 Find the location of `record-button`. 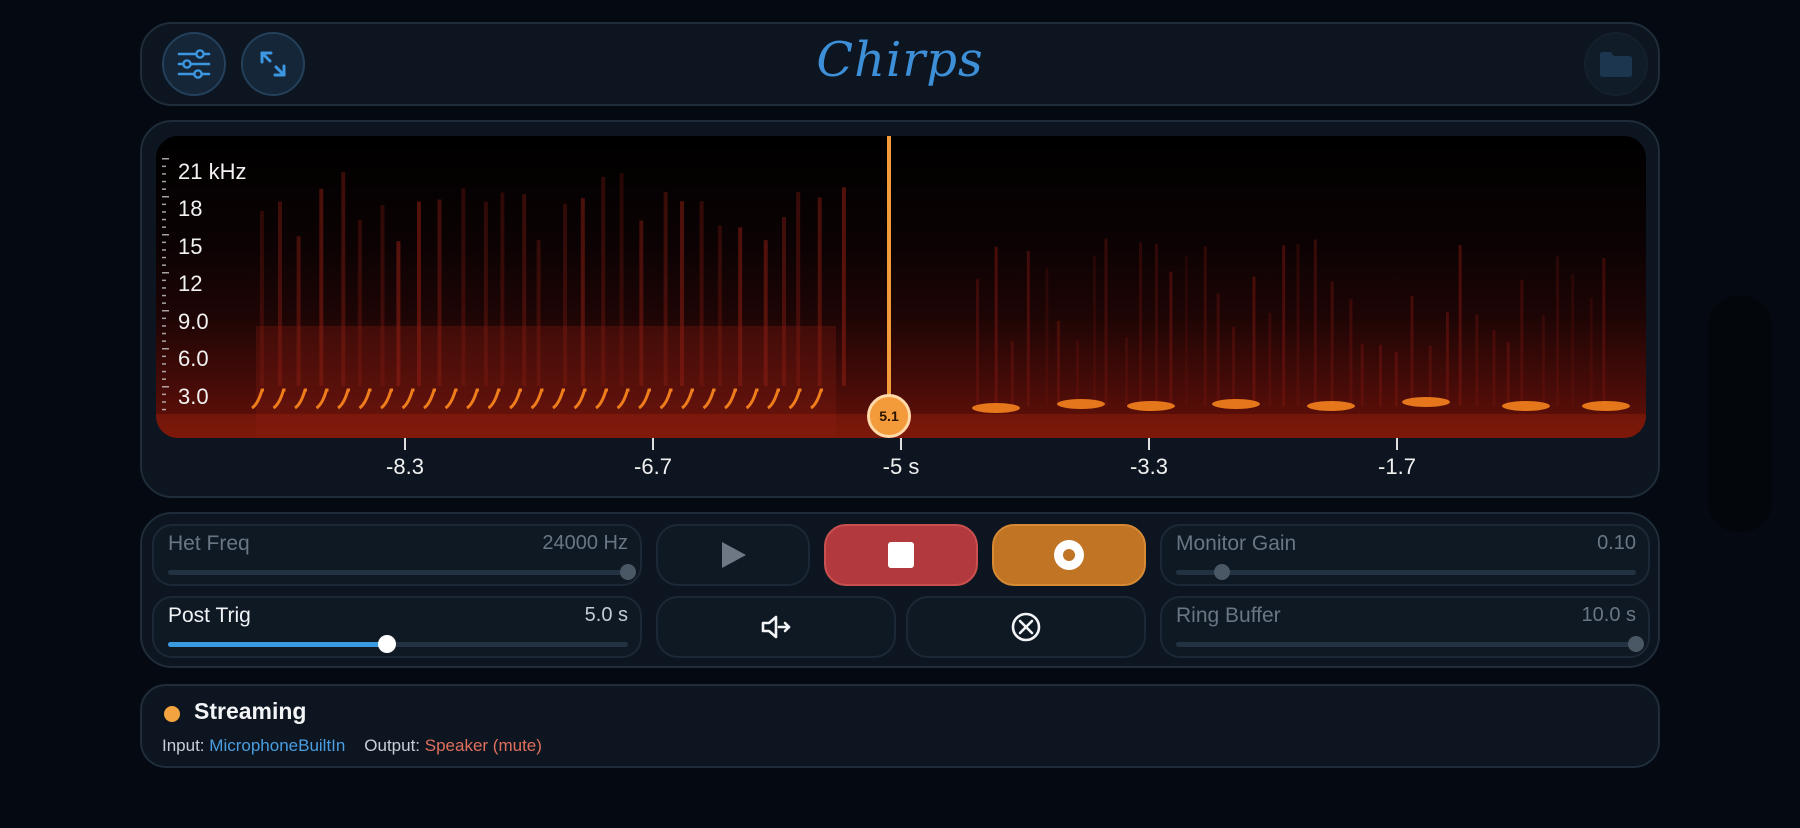

record-button is located at coordinates (1069, 555).